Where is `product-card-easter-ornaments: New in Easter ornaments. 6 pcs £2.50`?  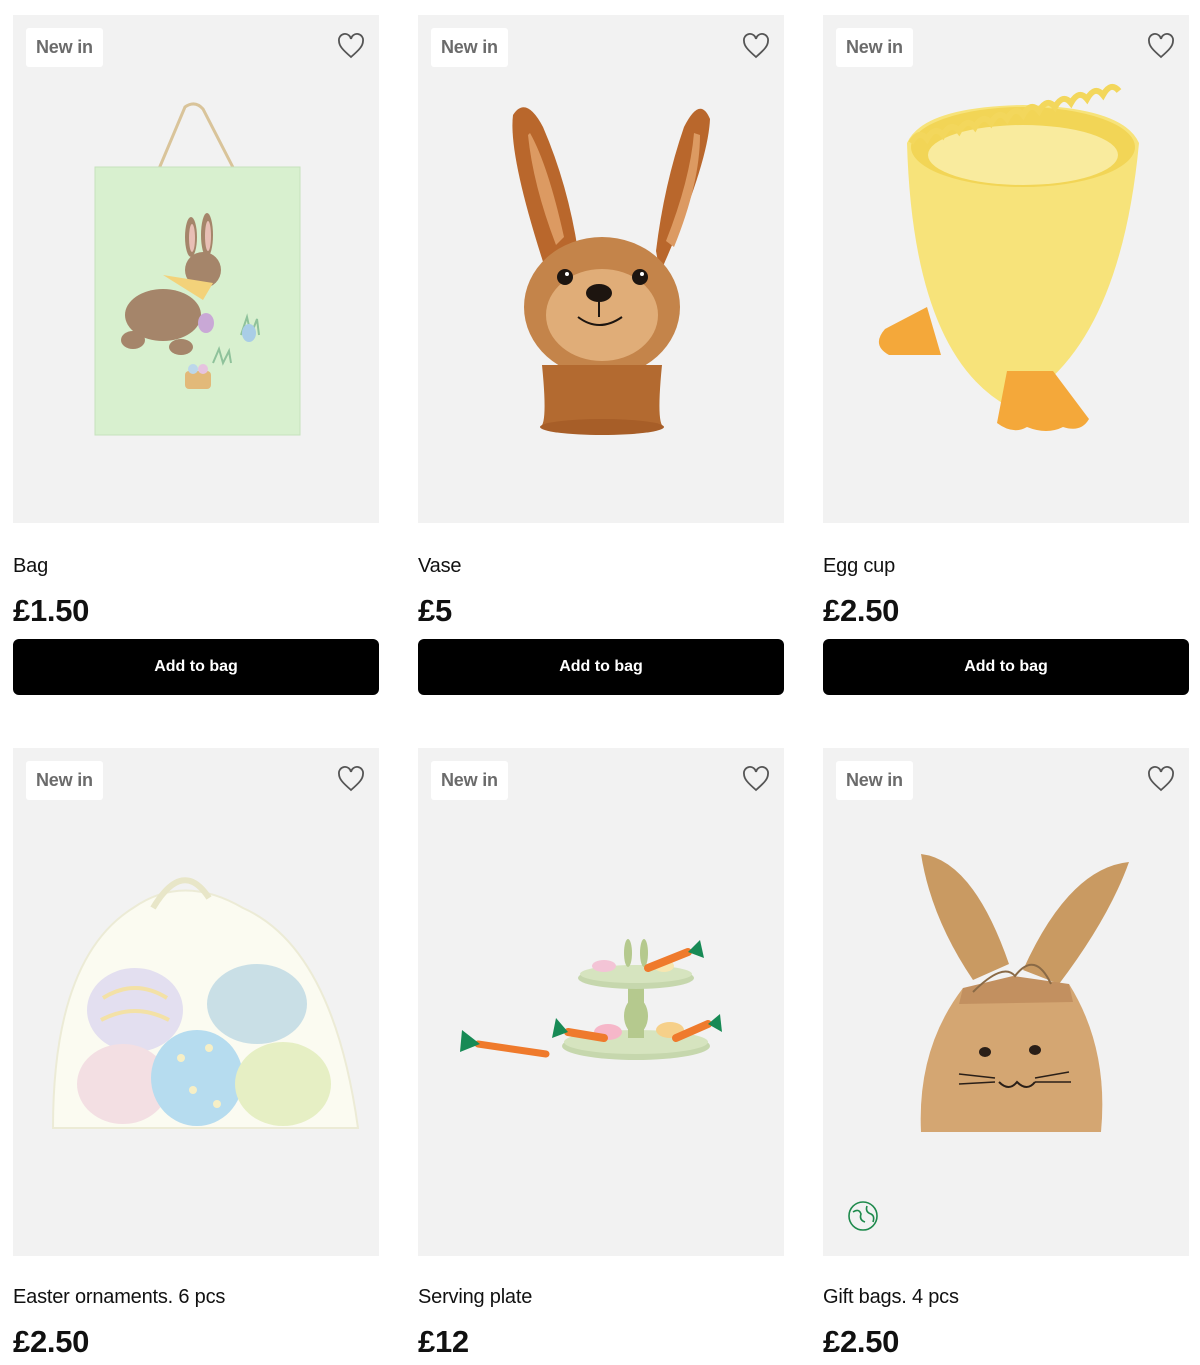 product-card-easter-ornaments: New in Easter ornaments. 6 pcs £2.50 is located at coordinates (196, 1053).